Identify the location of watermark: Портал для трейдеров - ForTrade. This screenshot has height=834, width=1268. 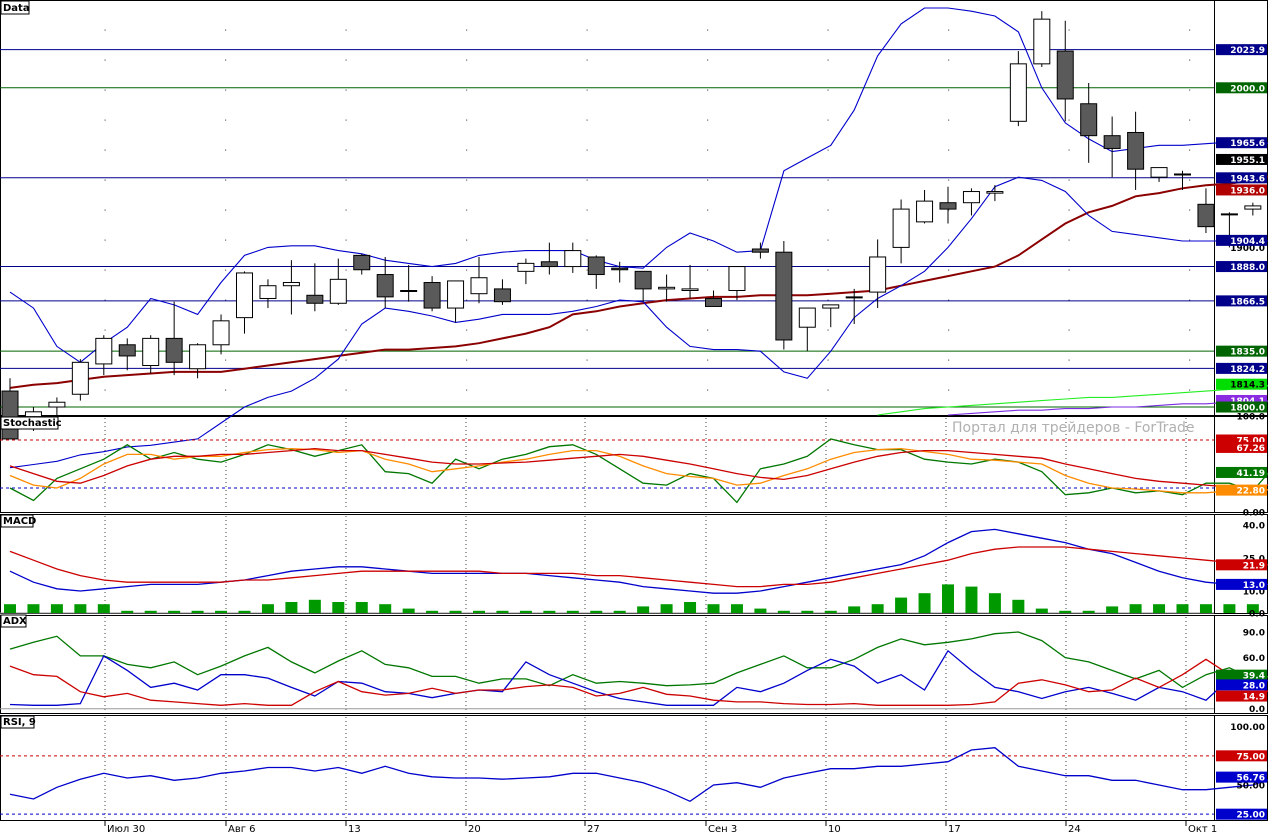
(1073, 428).